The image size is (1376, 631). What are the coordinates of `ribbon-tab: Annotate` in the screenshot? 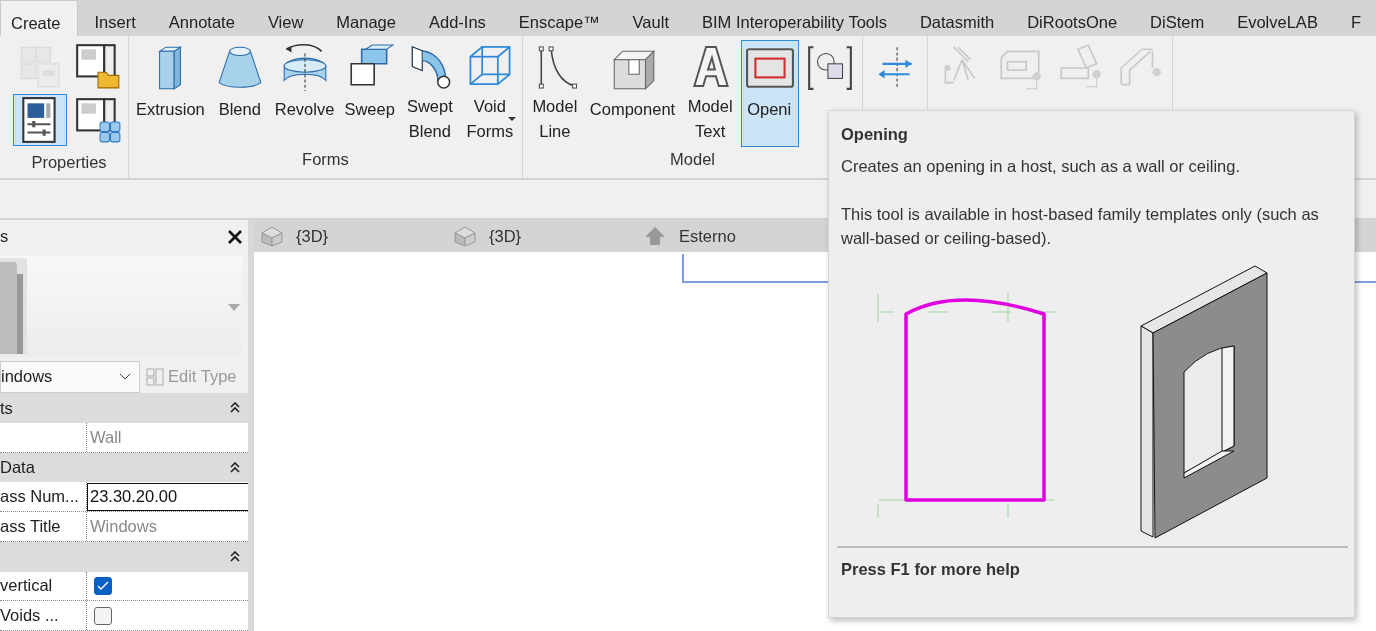 It's located at (202, 18).